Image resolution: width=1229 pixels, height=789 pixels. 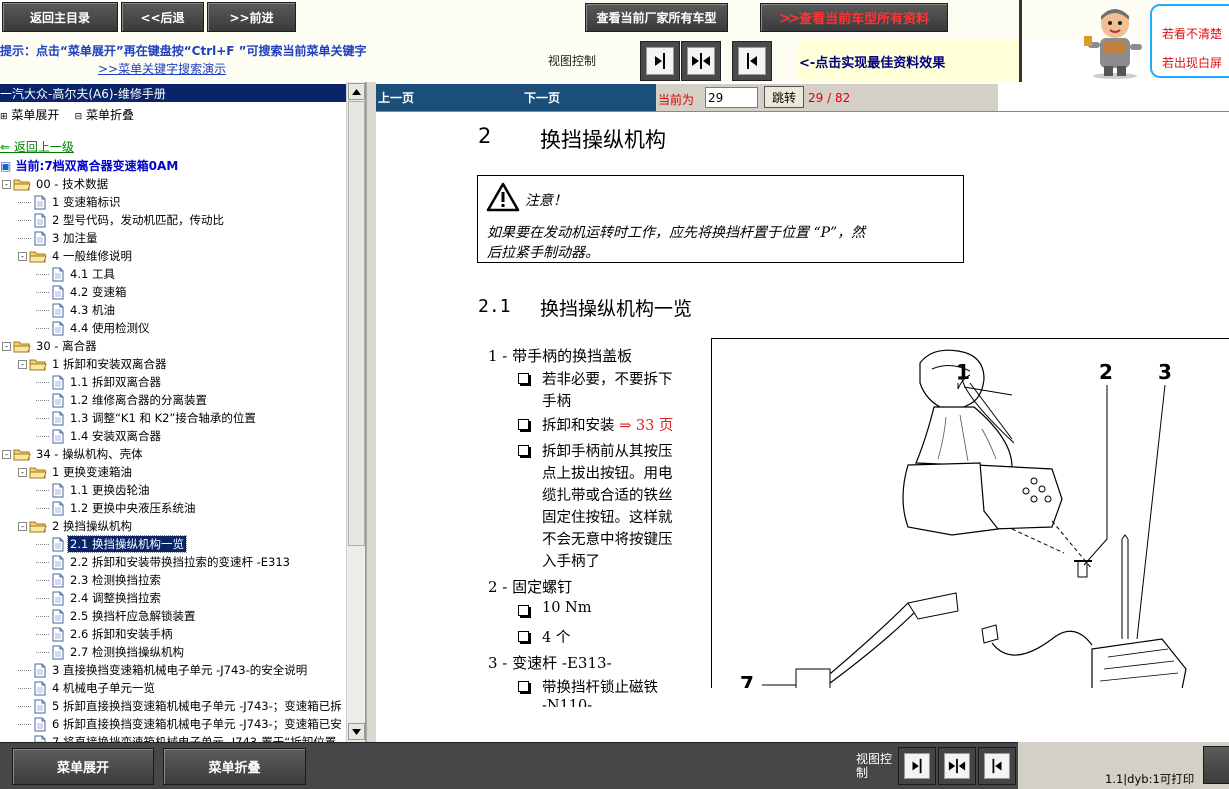 I want to click on tree-folder-item: - 34 - 操纵机构、壳体, so click(x=73, y=454).